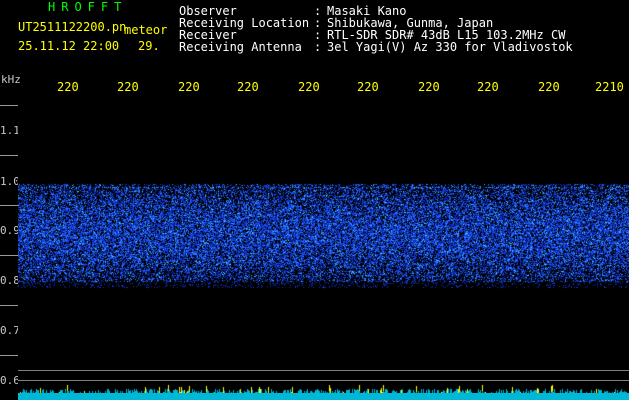 The image size is (629, 400). I want to click on antenna-label: Receiving Antenna, so click(240, 47).